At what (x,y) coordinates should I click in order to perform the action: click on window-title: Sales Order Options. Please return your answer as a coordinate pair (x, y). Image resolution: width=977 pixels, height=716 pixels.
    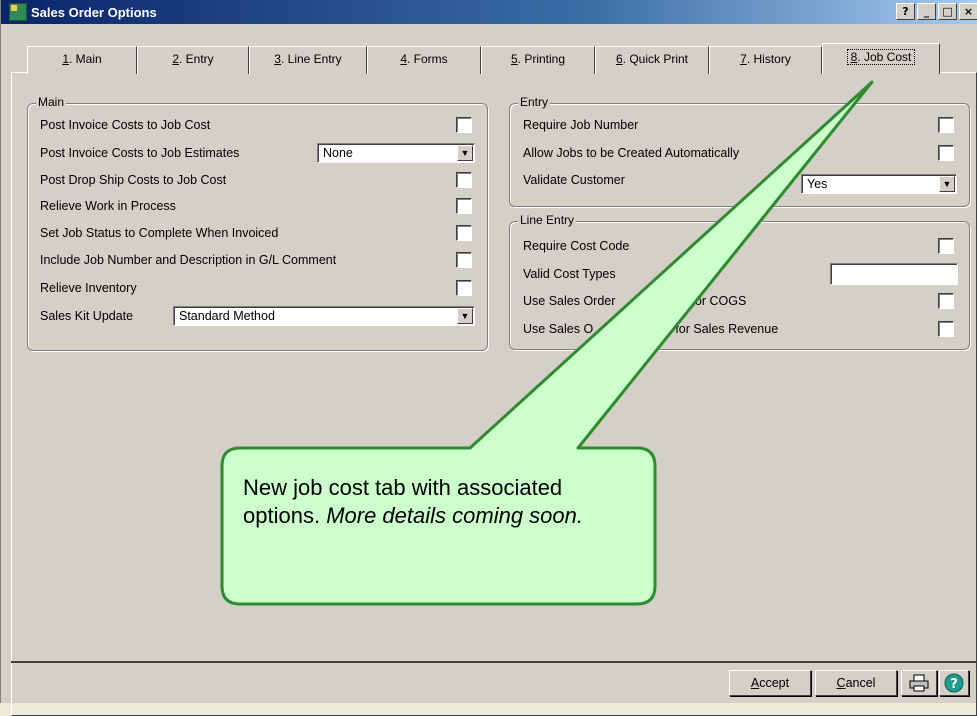
    Looking at the image, I should click on (94, 12).